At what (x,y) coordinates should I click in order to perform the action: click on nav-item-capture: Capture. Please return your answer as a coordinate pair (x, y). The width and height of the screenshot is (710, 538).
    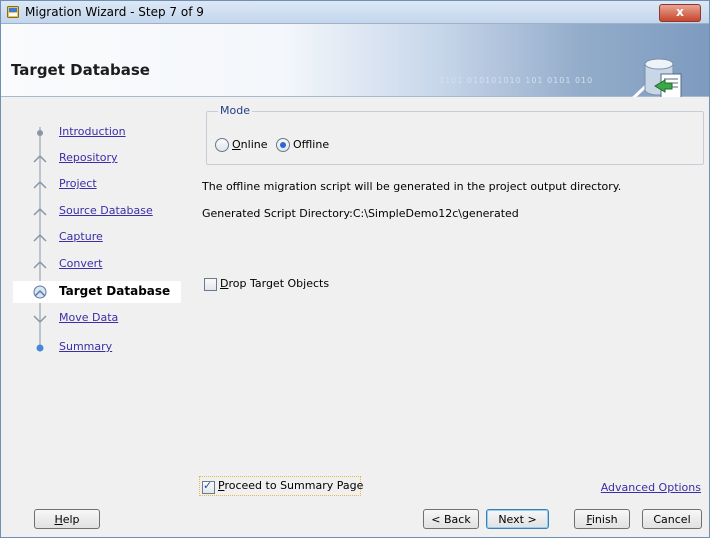
    Looking at the image, I should click on (97, 238).